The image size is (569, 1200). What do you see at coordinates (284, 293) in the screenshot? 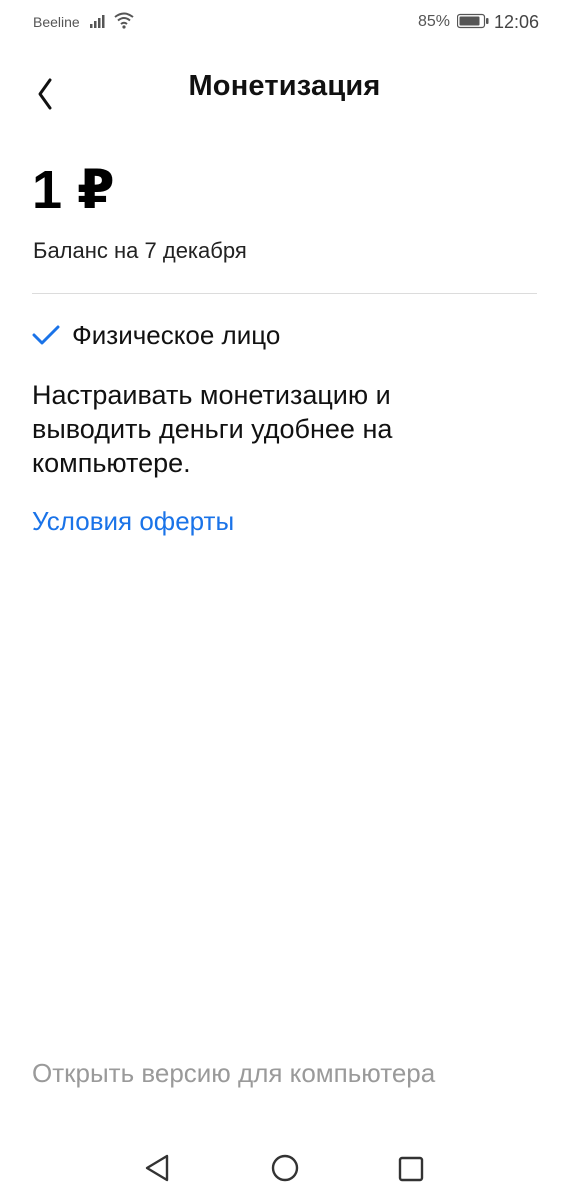
I see `divider` at bounding box center [284, 293].